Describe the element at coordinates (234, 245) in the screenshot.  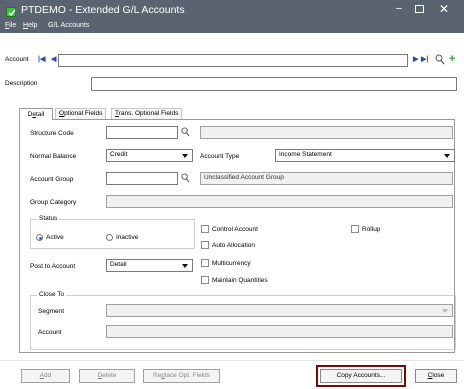
I see `auto-allocation-label: Auto Allocation` at that location.